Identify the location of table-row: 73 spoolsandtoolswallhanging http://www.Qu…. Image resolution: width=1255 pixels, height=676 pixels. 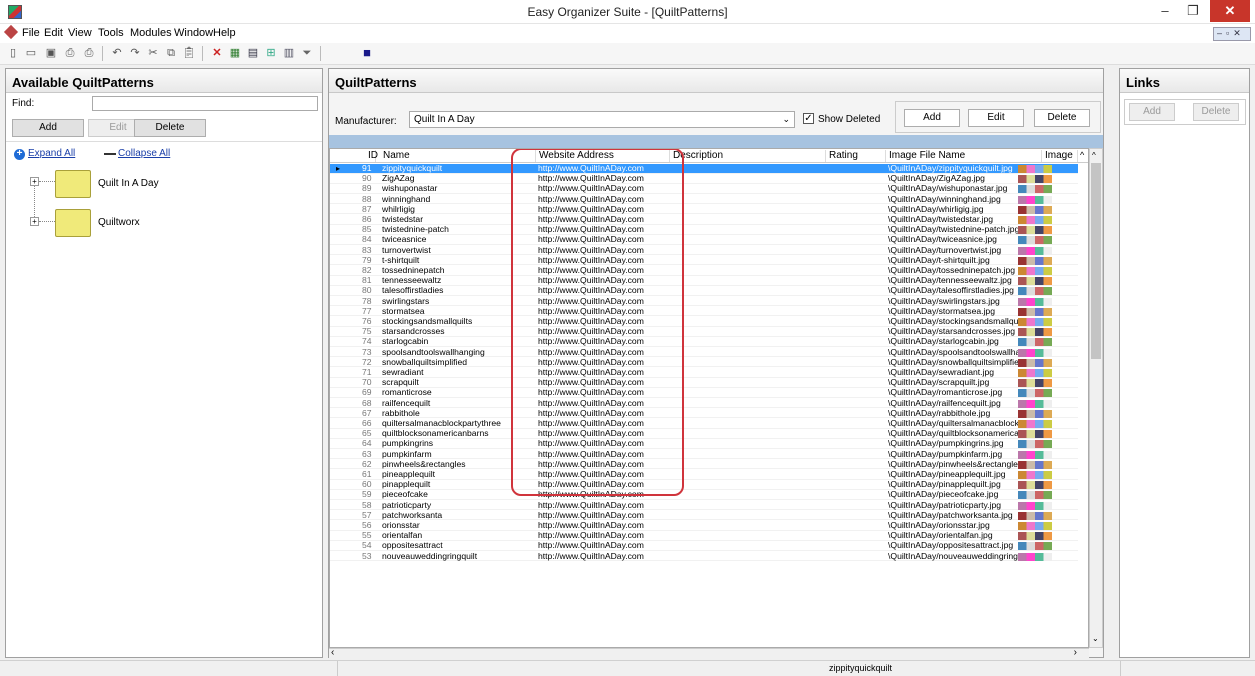
(704, 353).